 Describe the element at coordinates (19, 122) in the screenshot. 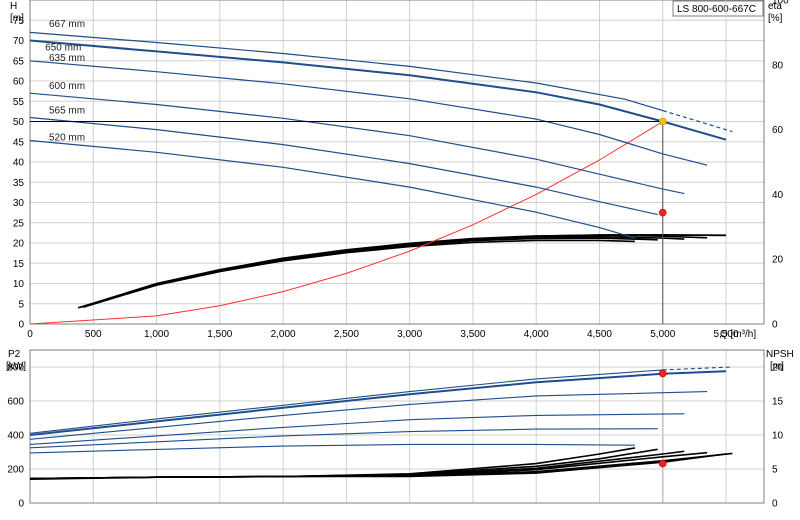

I see `head-tick-label: 50` at that location.